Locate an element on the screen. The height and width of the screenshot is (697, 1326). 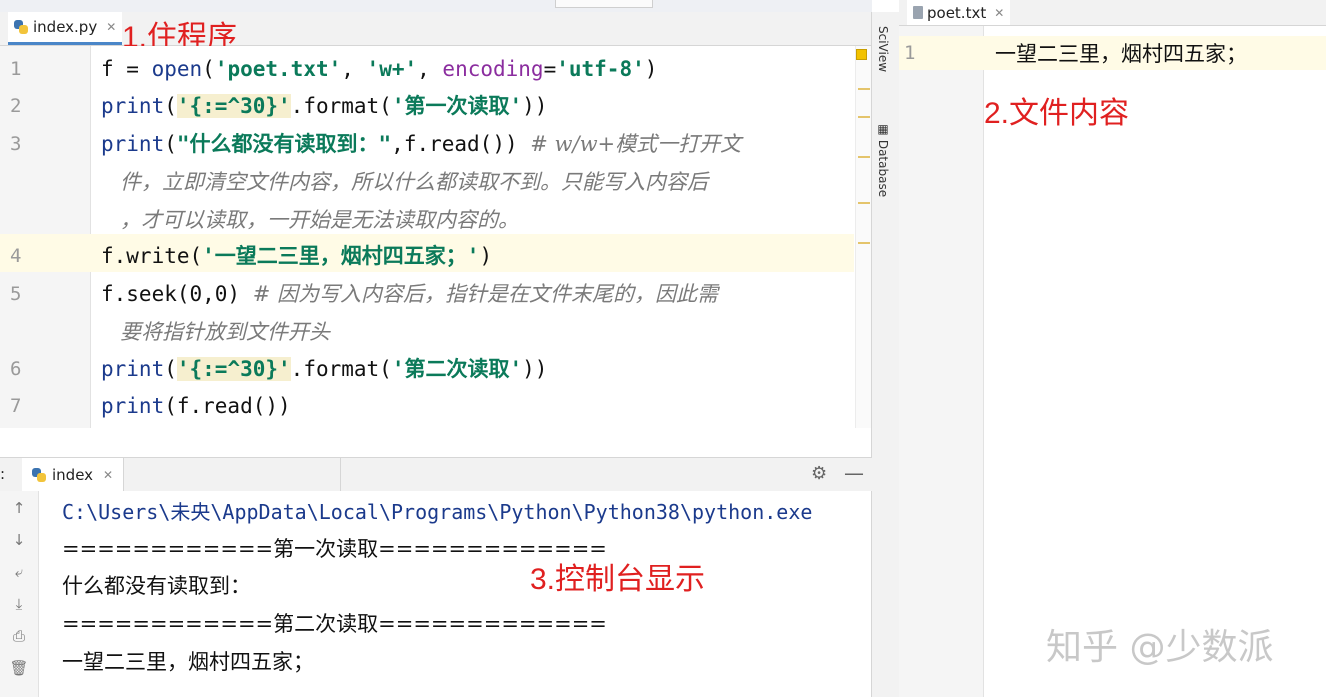
line-number: 5 is located at coordinates (15, 294).